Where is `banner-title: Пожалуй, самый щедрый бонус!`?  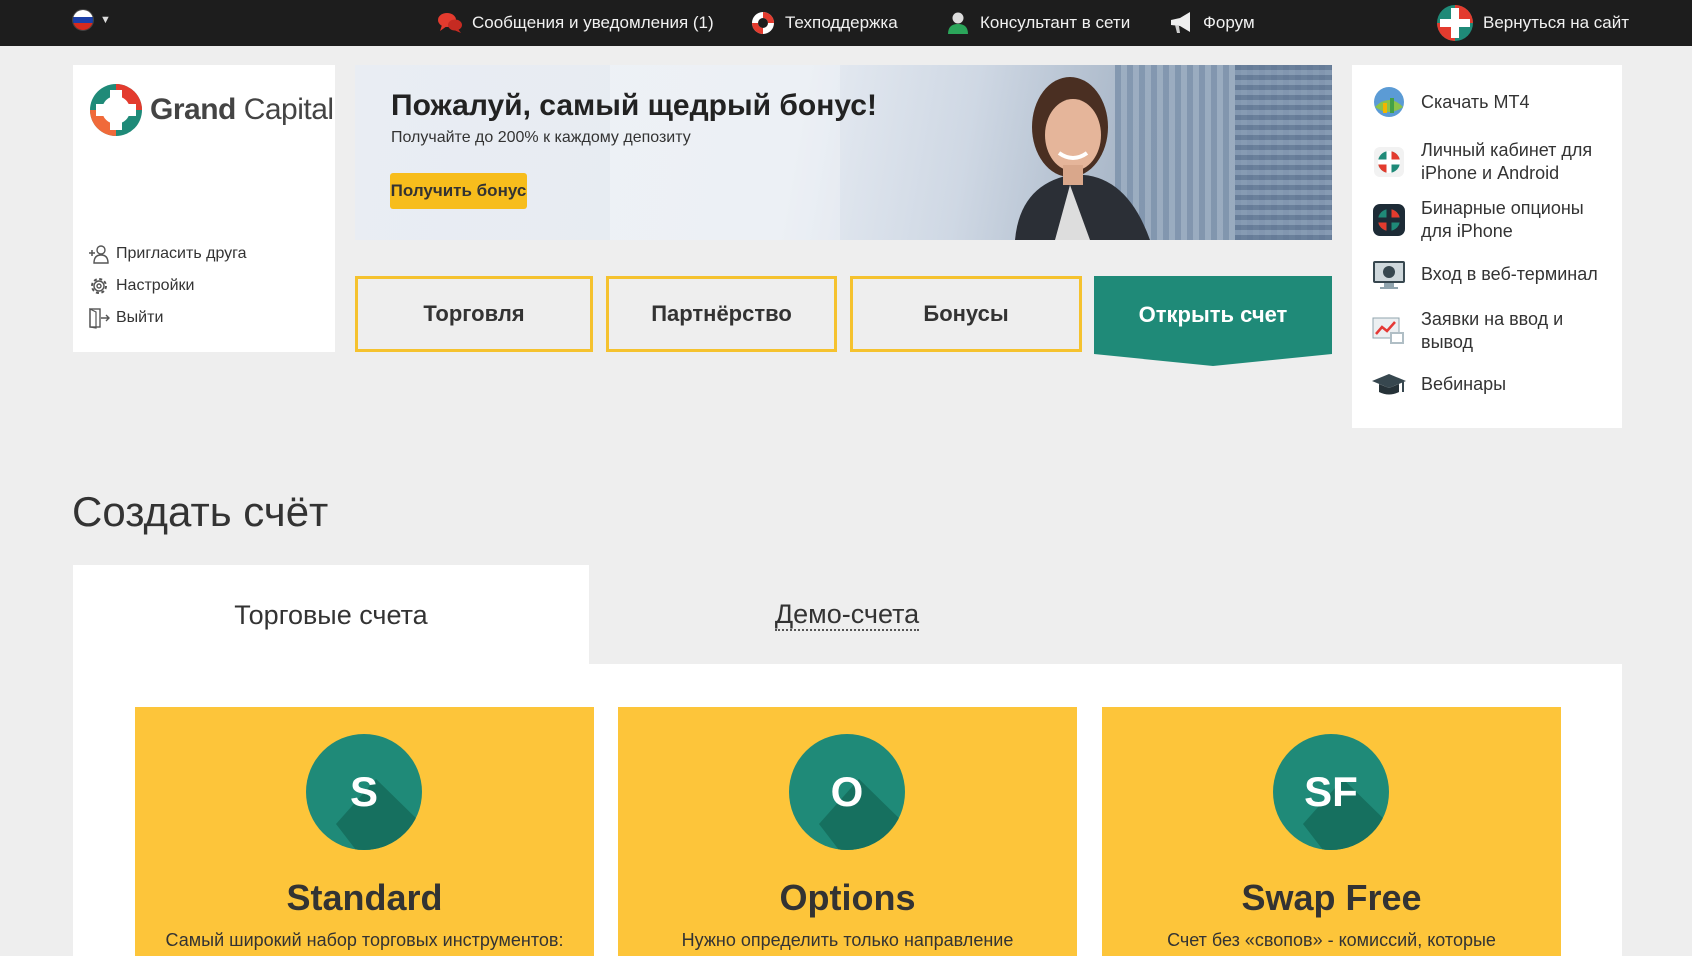 banner-title: Пожалуй, самый щедрый бонус! is located at coordinates (634, 105).